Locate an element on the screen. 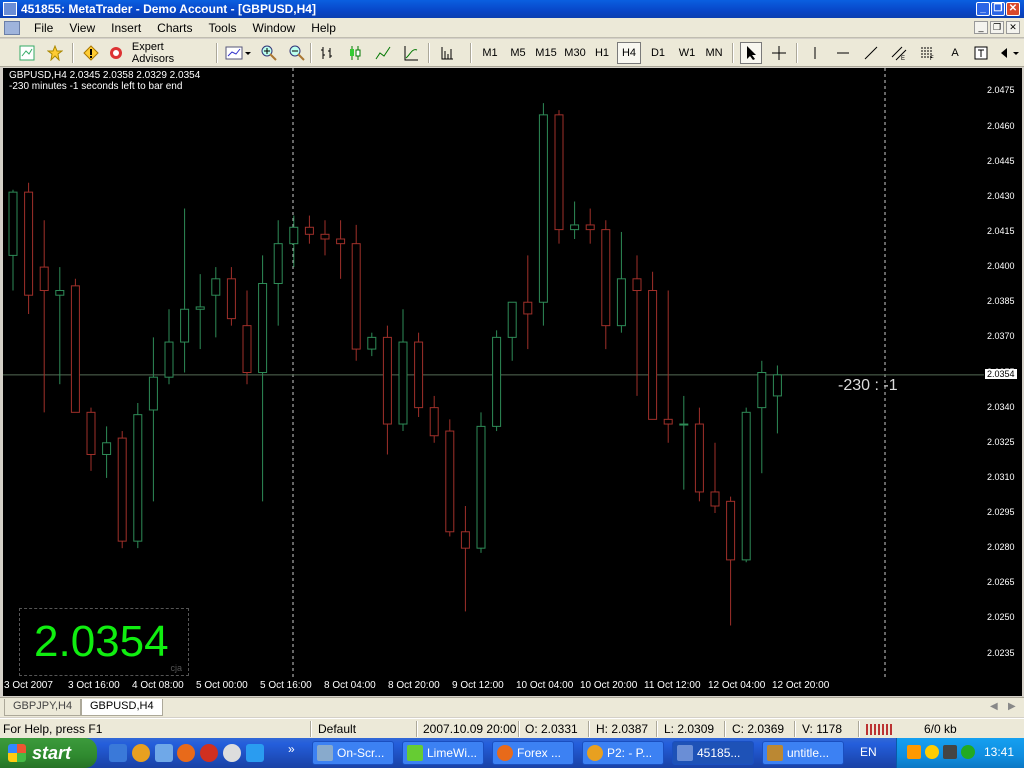  quicklaunch-overflow: » is located at coordinates (291, 749).